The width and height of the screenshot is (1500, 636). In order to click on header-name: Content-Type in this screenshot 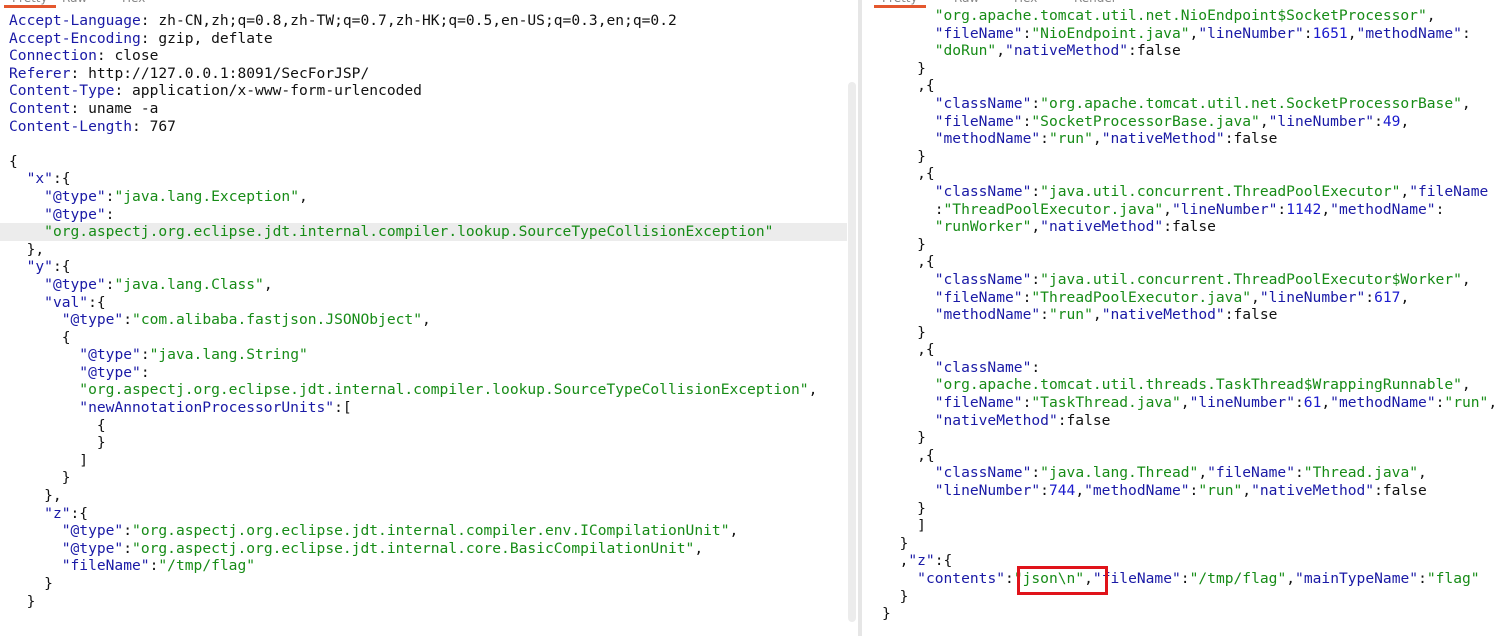, I will do `click(62, 91)`.